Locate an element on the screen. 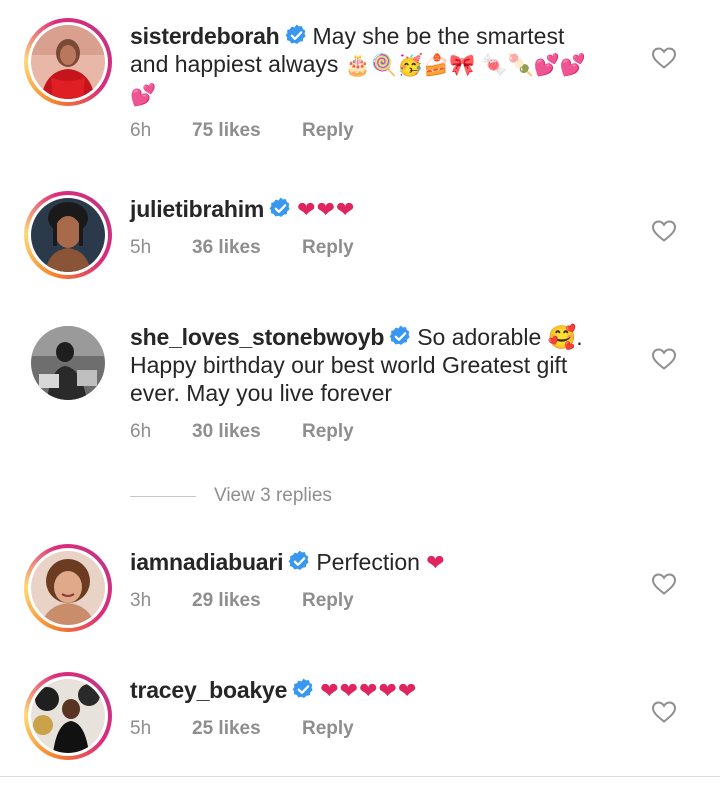 The image size is (720, 785). username: iamnadiabuari is located at coordinates (207, 562).